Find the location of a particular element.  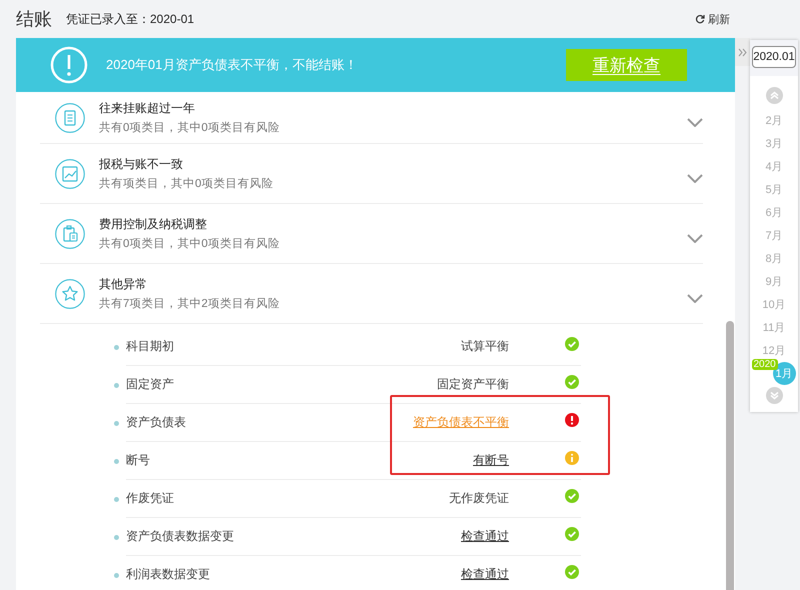

check-result: 固定资产平衡 is located at coordinates (473, 384).